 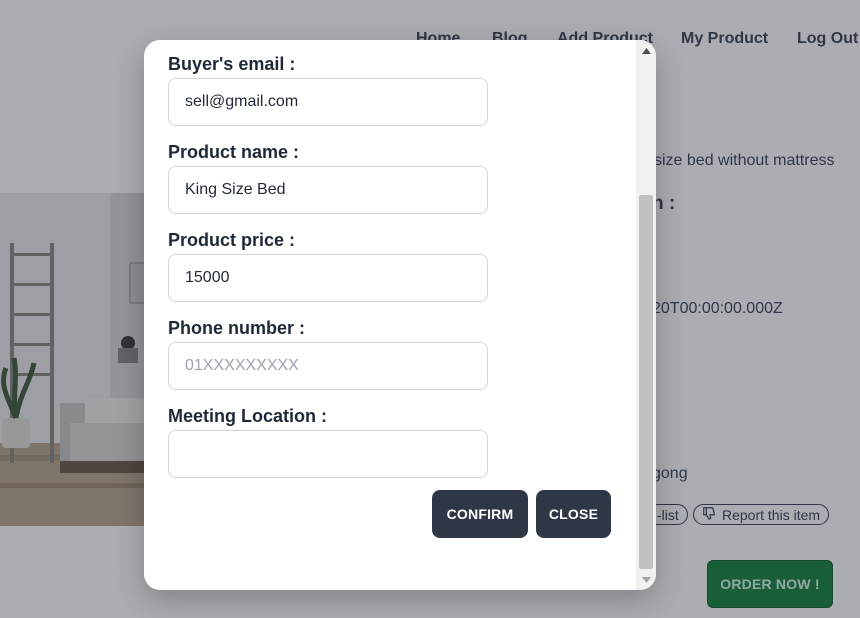 What do you see at coordinates (646, 382) in the screenshot?
I see `scrollbar-thumb` at bounding box center [646, 382].